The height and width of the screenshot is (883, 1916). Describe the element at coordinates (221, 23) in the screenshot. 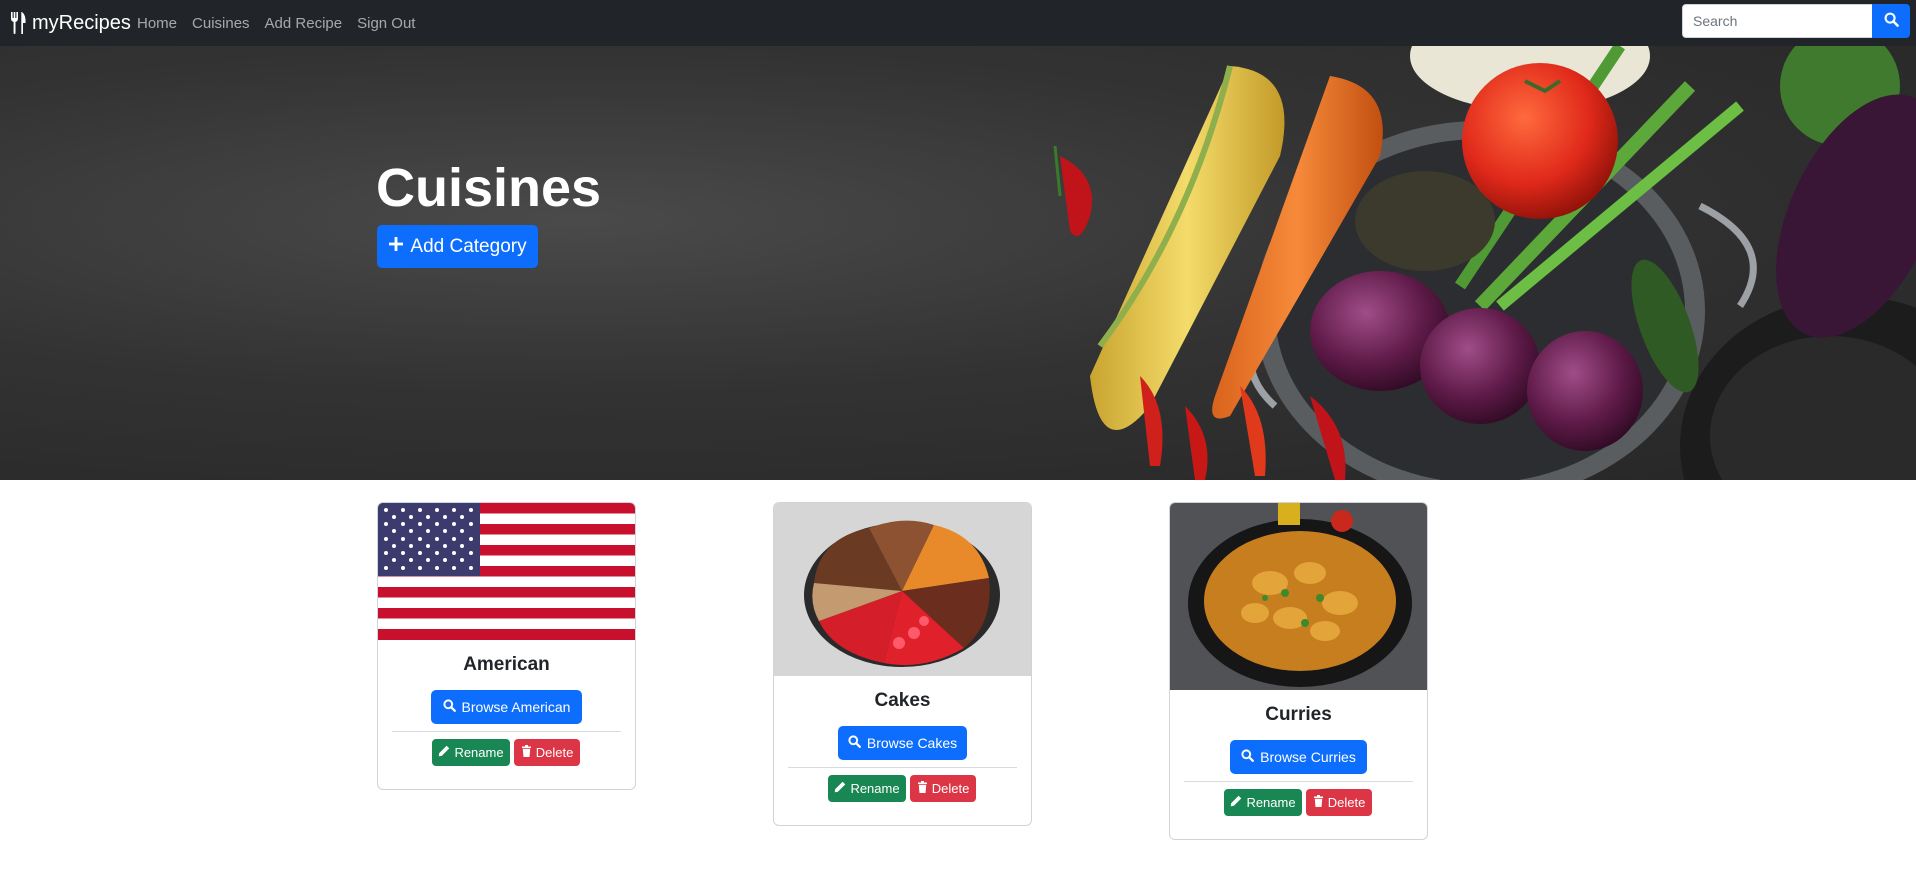

I see `nav-cuisines: Cuisines` at that location.